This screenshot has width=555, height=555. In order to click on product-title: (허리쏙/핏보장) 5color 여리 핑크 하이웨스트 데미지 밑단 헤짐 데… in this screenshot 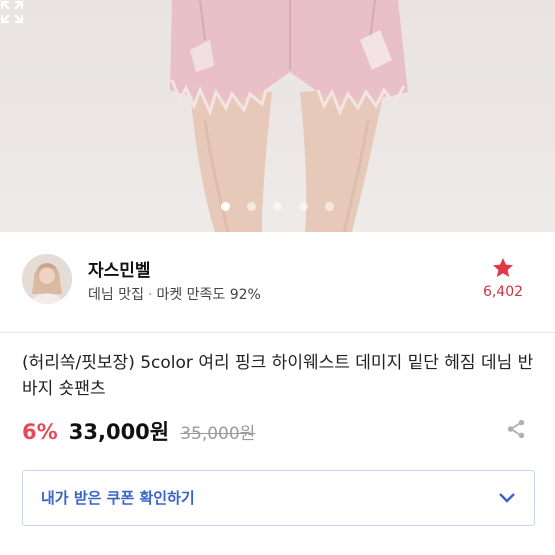, I will do `click(278, 376)`.